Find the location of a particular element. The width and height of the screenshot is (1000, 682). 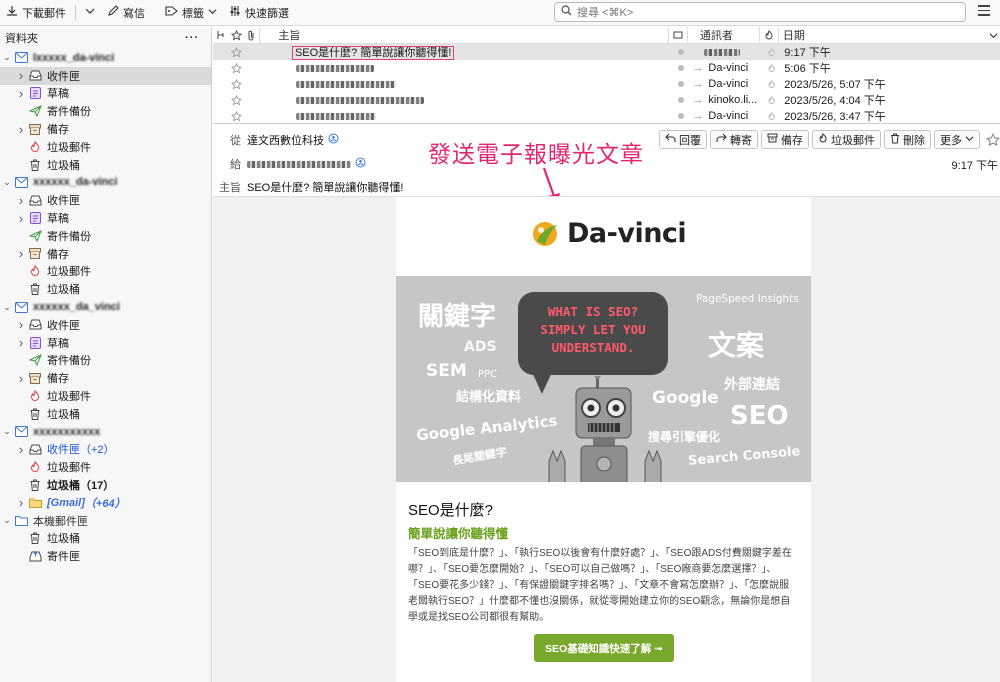

archive-button: 備存 is located at coordinates (785, 139).